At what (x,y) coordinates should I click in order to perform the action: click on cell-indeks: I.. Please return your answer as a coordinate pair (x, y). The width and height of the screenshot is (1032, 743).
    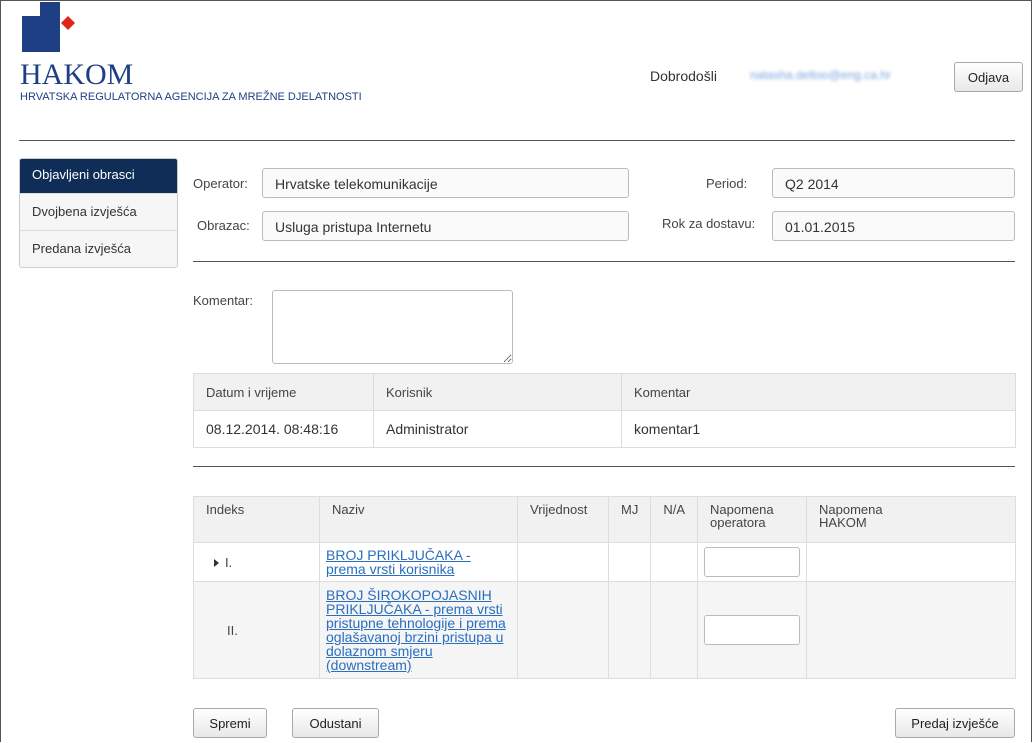
    Looking at the image, I should click on (256, 562).